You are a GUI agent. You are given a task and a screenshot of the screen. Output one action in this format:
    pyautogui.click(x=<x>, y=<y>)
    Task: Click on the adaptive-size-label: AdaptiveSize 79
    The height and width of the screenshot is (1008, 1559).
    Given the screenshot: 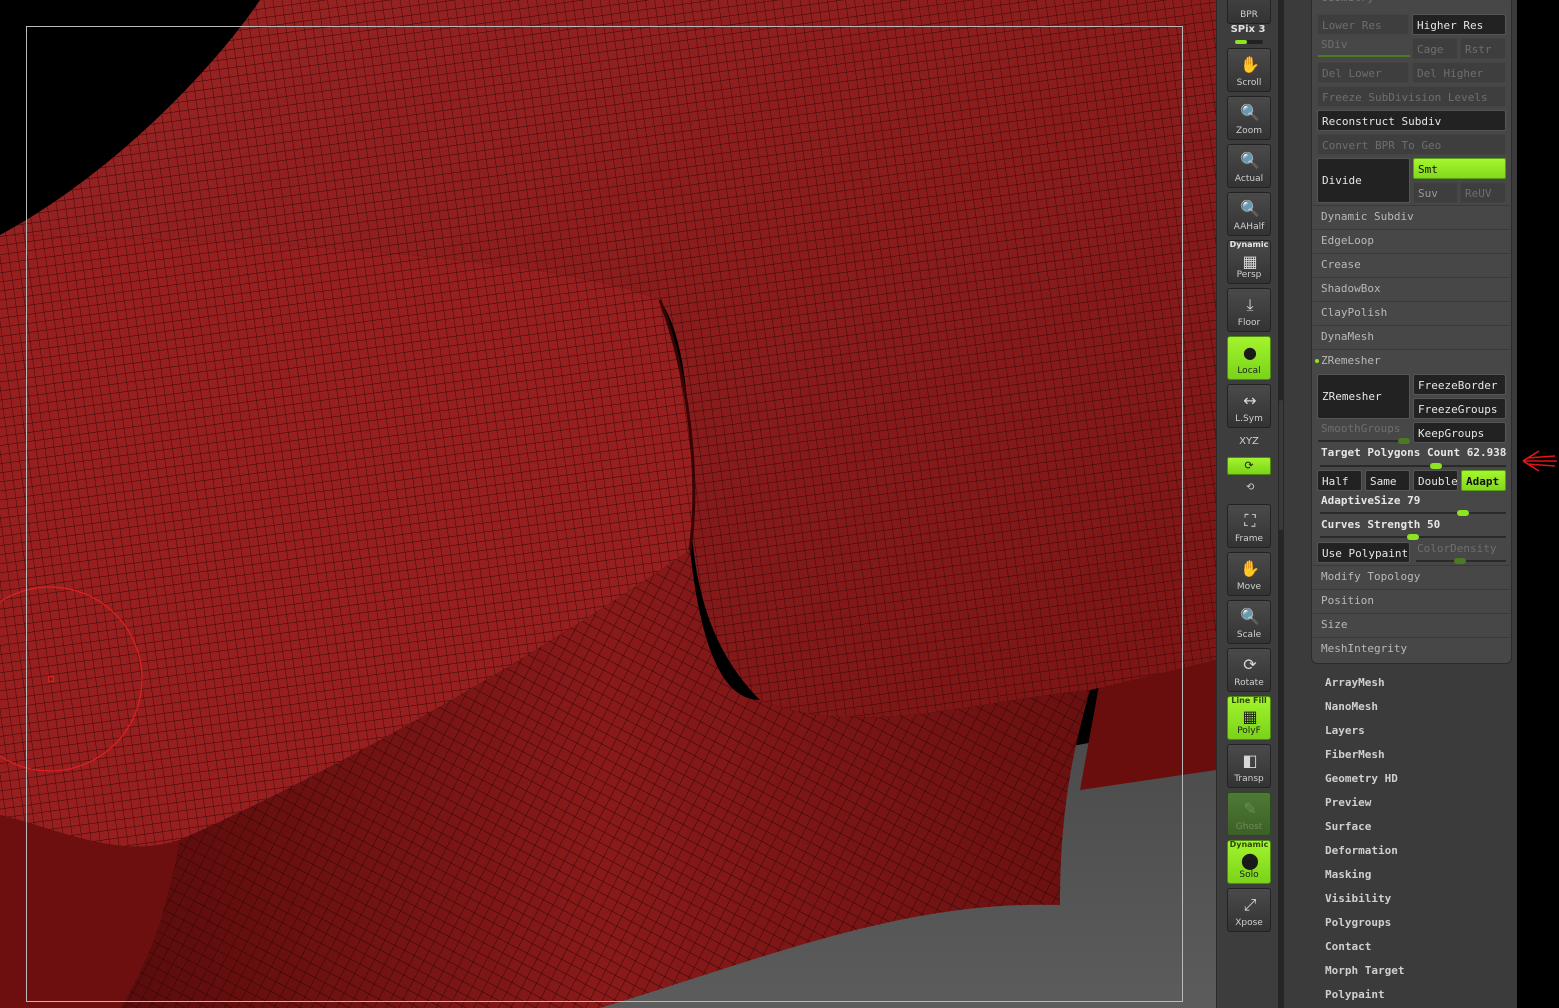 What is the action you would take?
    pyautogui.click(x=1371, y=500)
    